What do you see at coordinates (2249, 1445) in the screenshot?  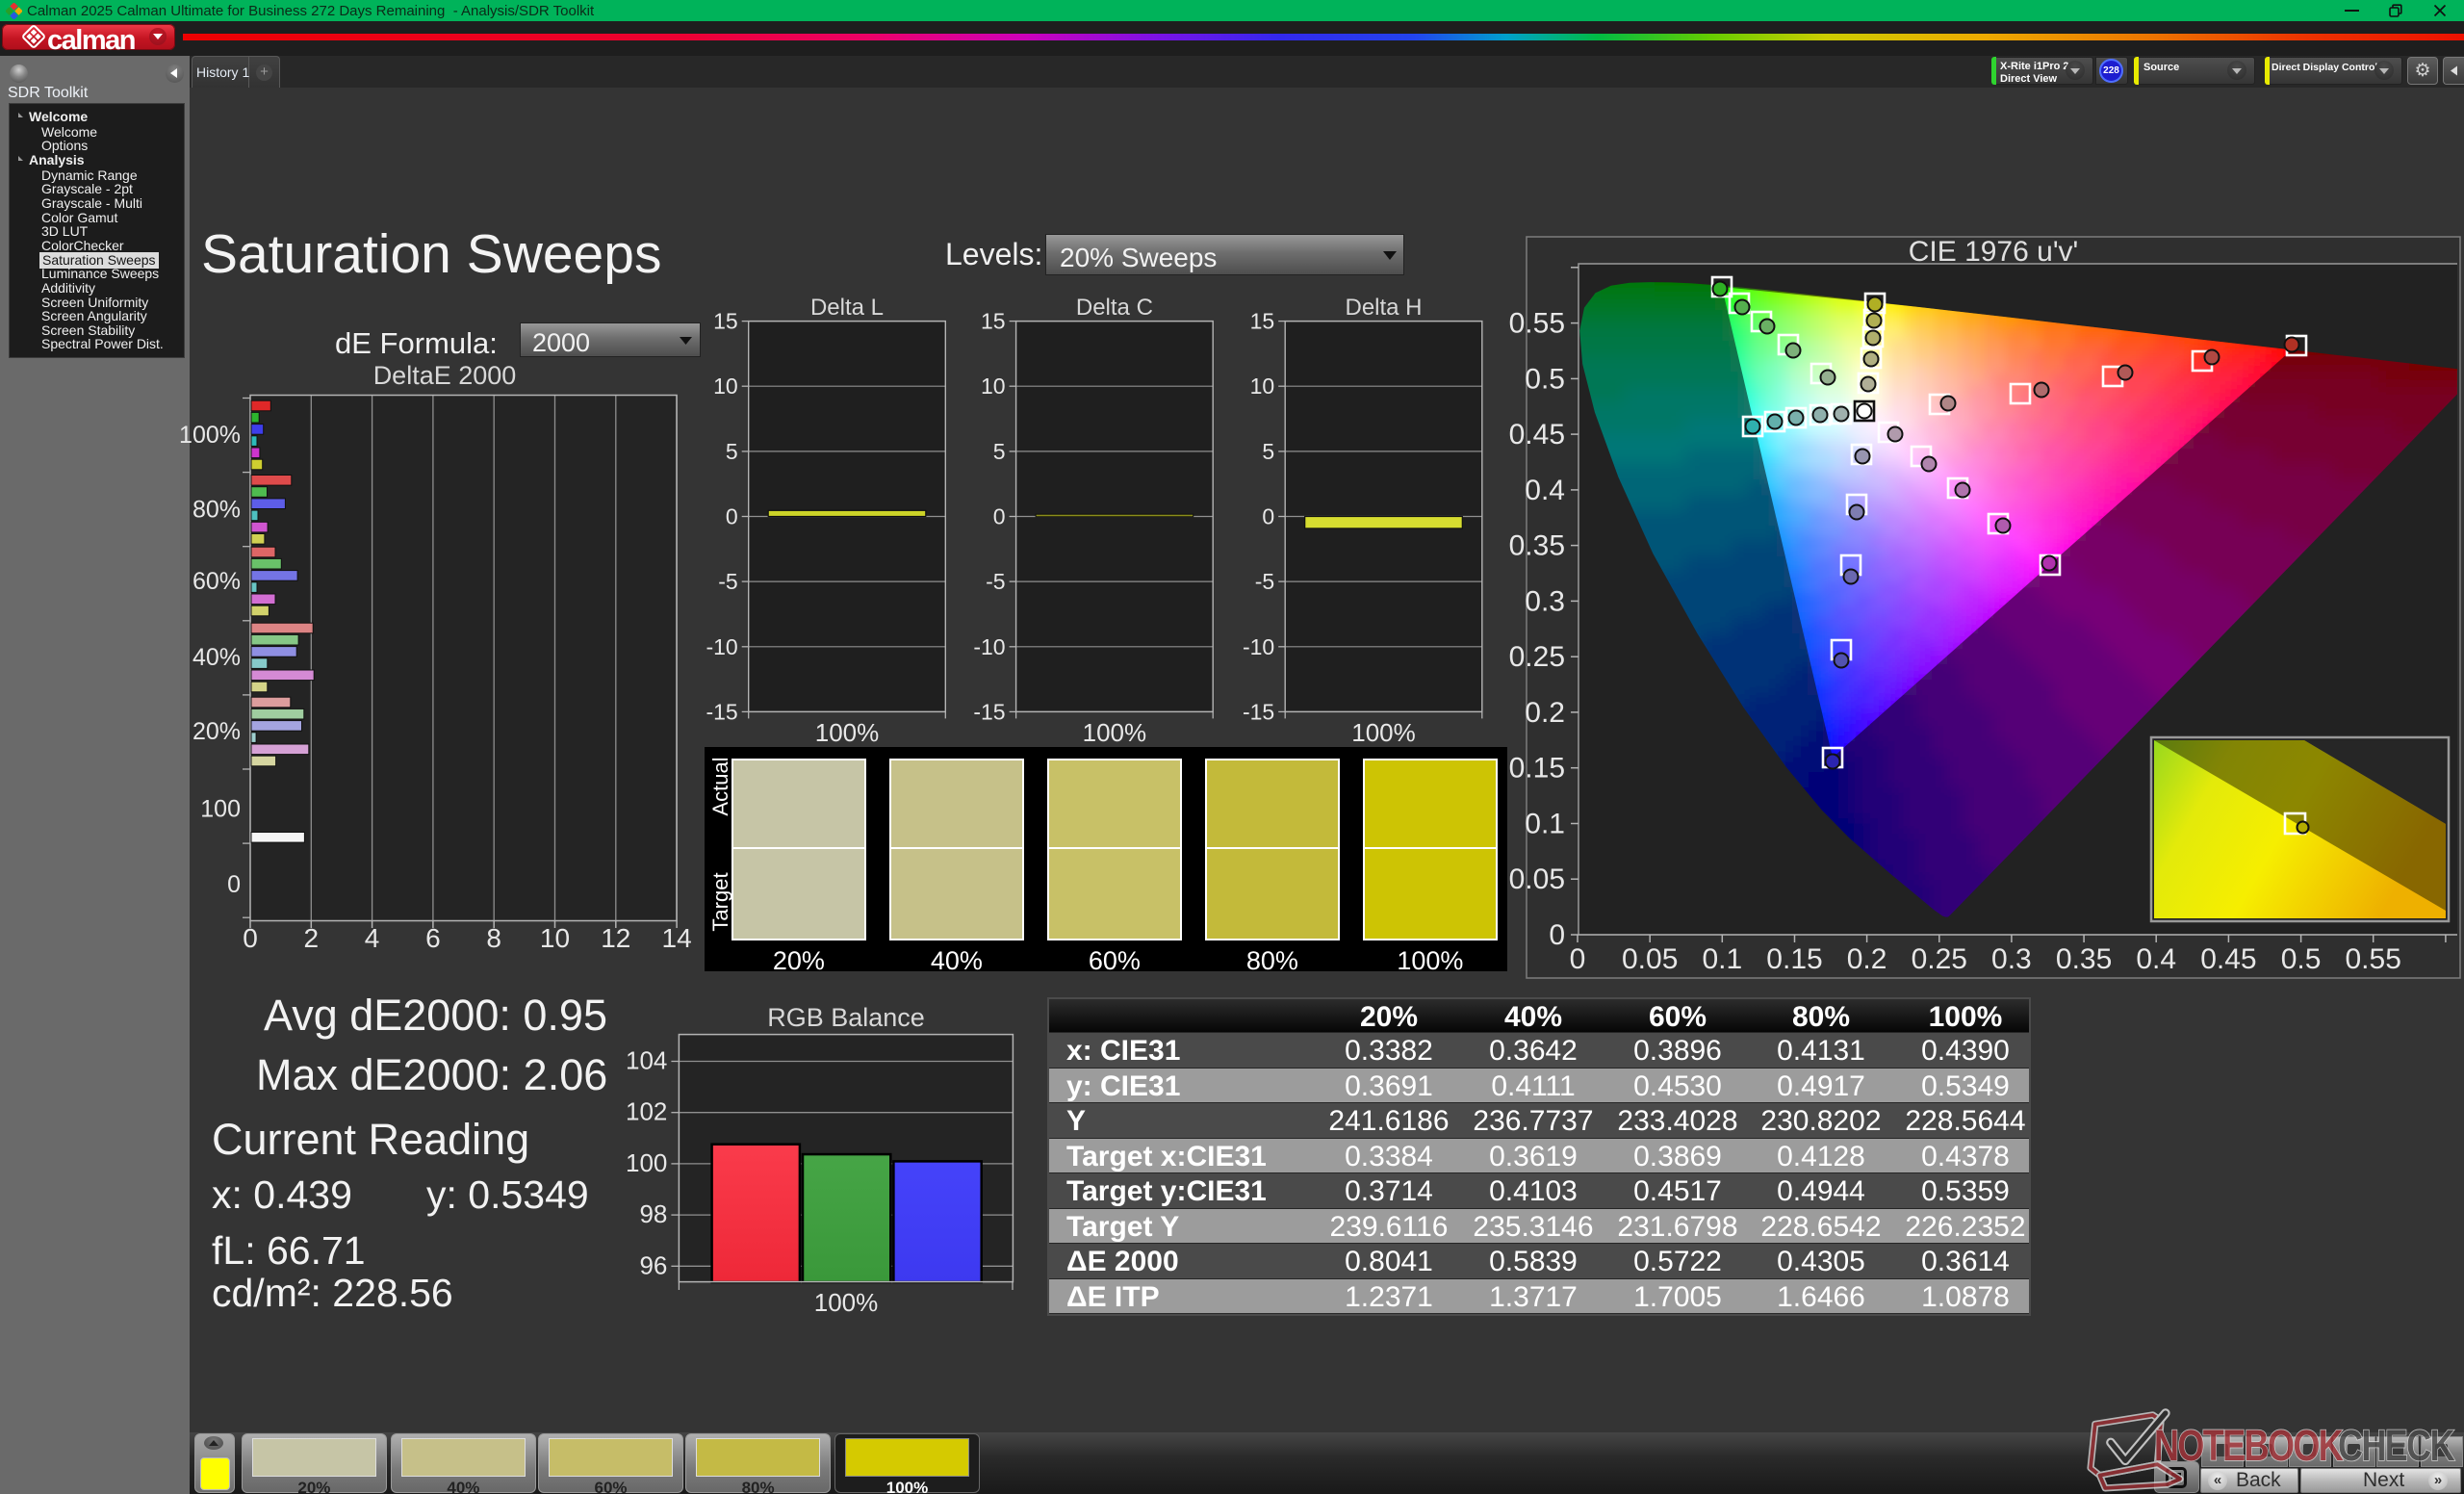 I see `svg-text: NOTEBOOK` at bounding box center [2249, 1445].